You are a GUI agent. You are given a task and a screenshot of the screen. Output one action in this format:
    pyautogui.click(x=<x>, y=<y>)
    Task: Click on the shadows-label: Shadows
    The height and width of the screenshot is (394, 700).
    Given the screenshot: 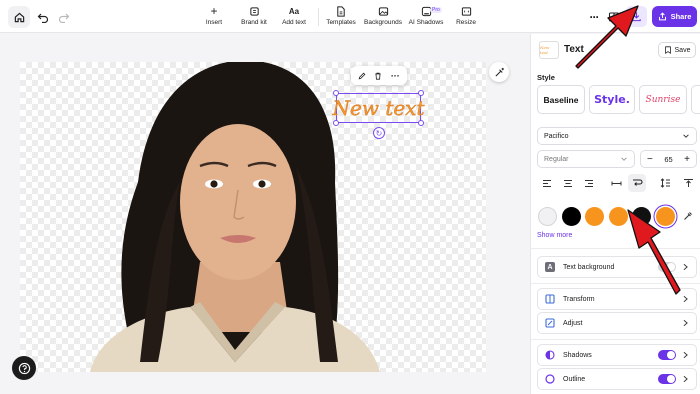 What is the action you would take?
    pyautogui.click(x=577, y=355)
    